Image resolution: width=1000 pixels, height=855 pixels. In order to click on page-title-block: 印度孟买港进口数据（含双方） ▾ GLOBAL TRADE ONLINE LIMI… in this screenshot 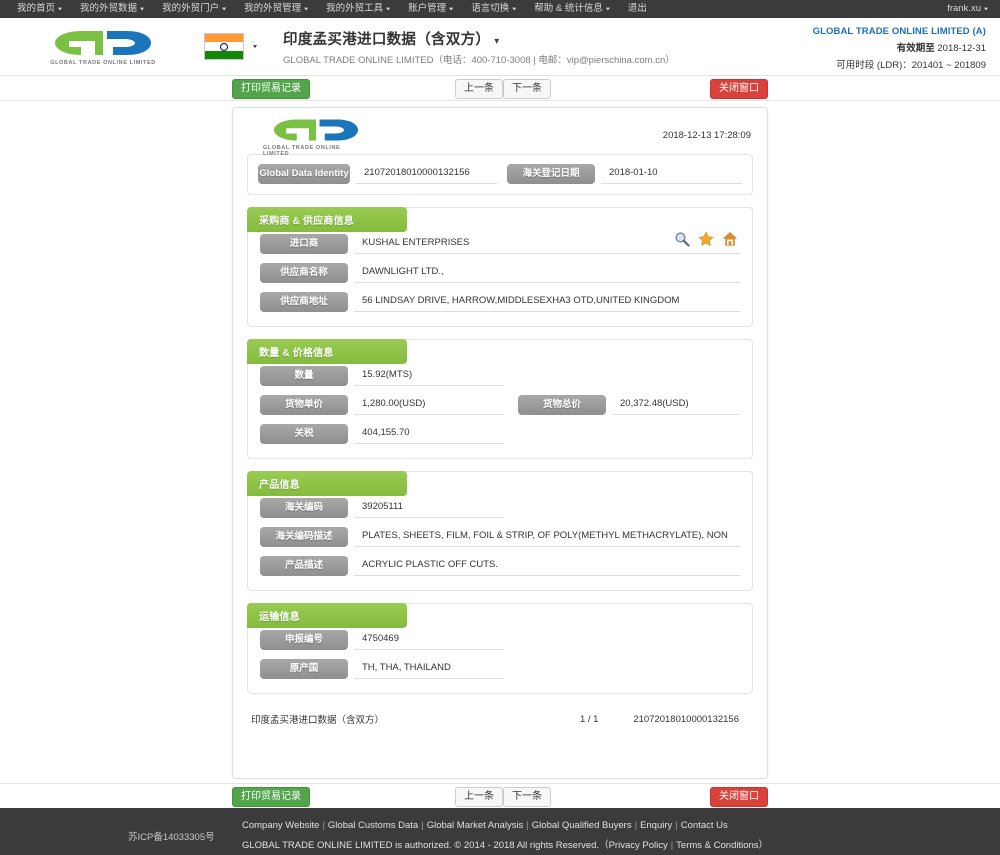, I will do `click(479, 47)`.